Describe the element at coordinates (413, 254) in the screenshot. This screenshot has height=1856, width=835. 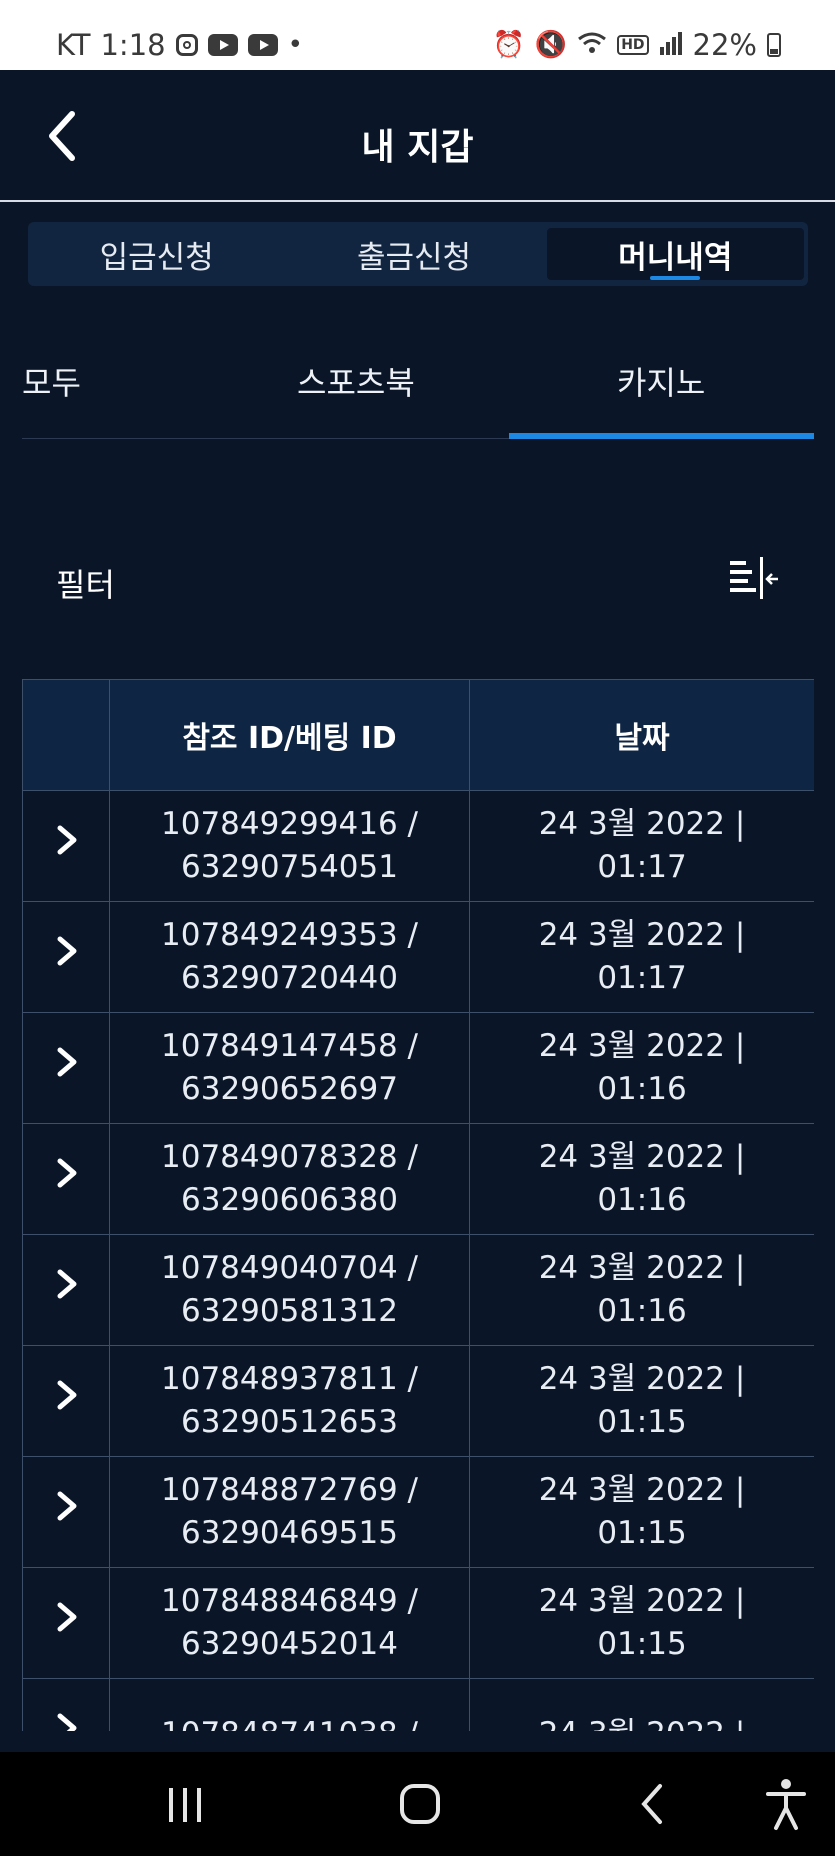
I see `segment-withdraw-request: 출금신청` at that location.